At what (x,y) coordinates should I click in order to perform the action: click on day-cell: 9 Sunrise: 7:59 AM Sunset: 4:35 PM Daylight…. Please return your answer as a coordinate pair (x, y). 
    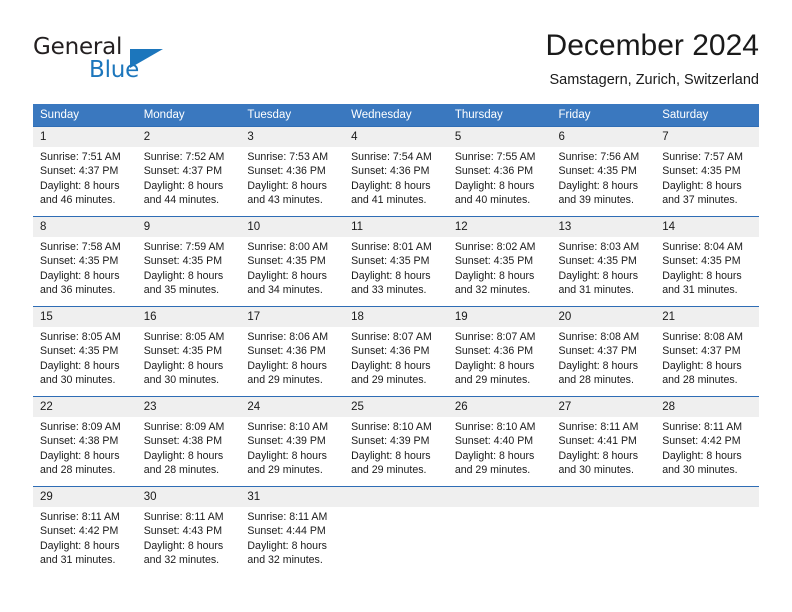
    Looking at the image, I should click on (188, 261).